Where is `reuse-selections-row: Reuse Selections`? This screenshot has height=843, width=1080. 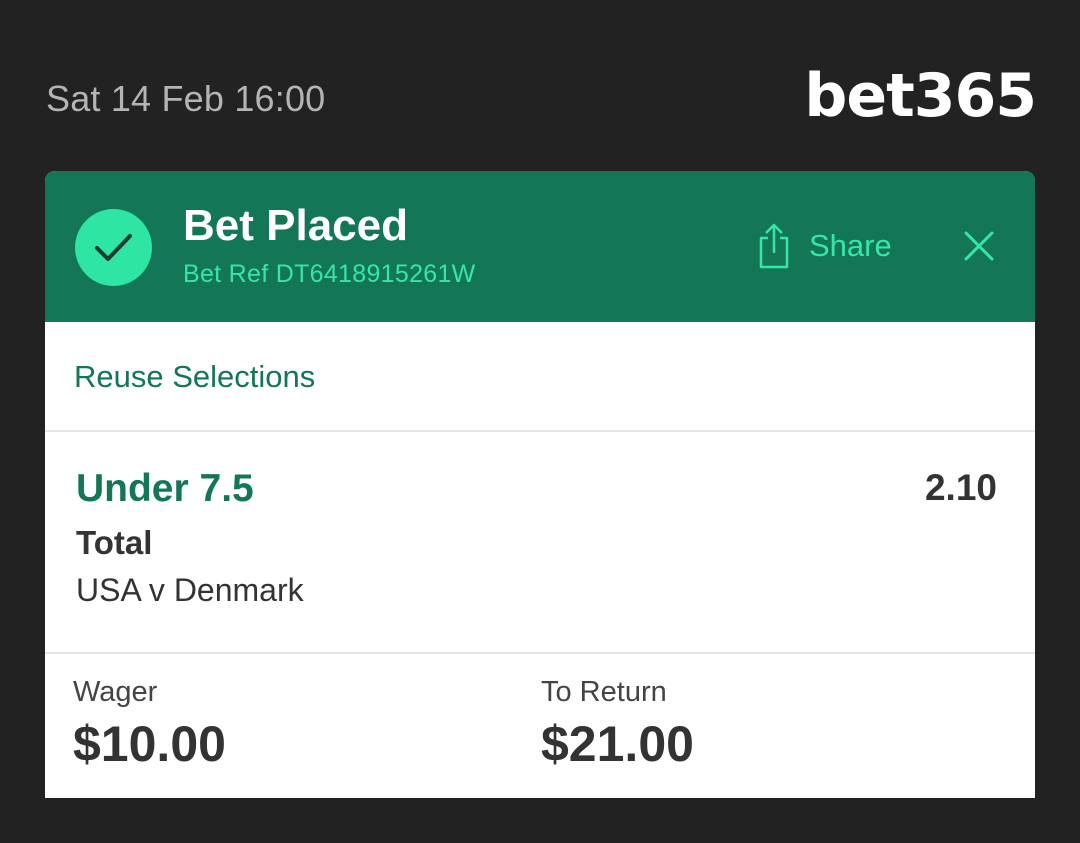
reuse-selections-row: Reuse Selections is located at coordinates (540, 377).